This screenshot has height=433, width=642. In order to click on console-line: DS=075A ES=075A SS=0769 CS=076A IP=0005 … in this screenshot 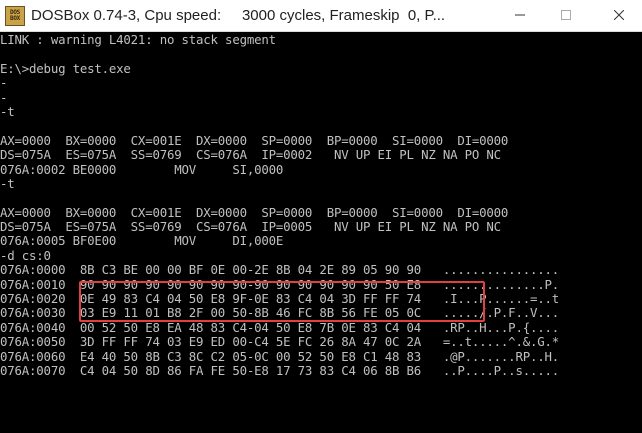, I will do `click(250, 227)`.